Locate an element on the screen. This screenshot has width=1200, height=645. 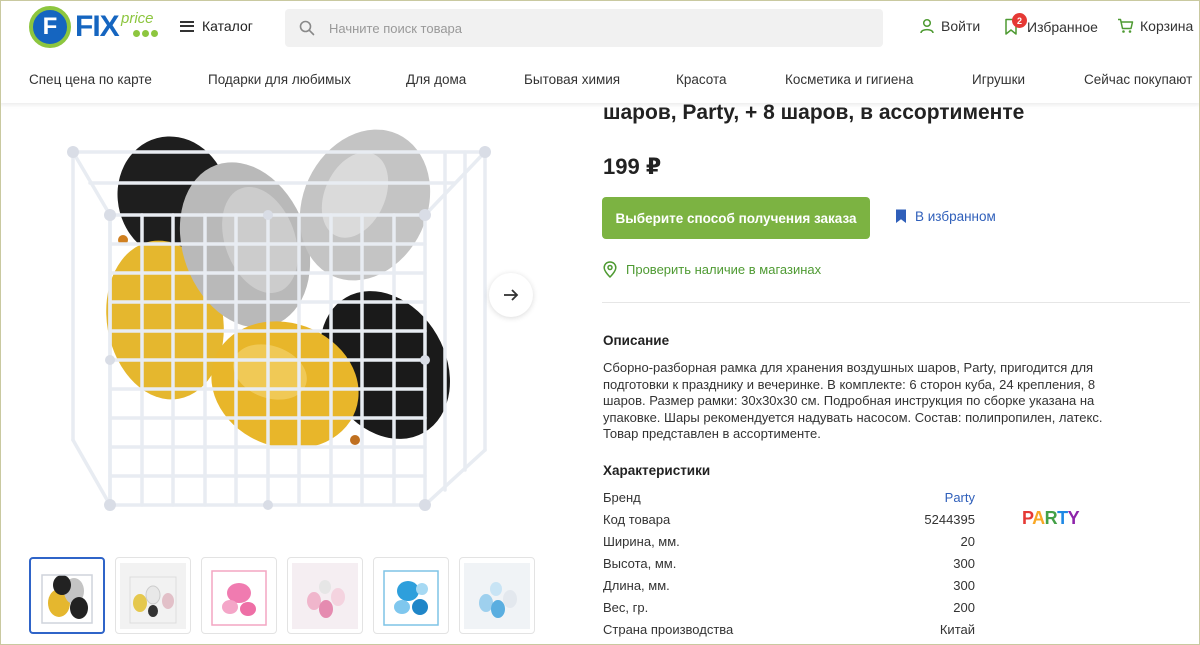
party-brand-logo: PARTY is located at coordinates (1051, 518).